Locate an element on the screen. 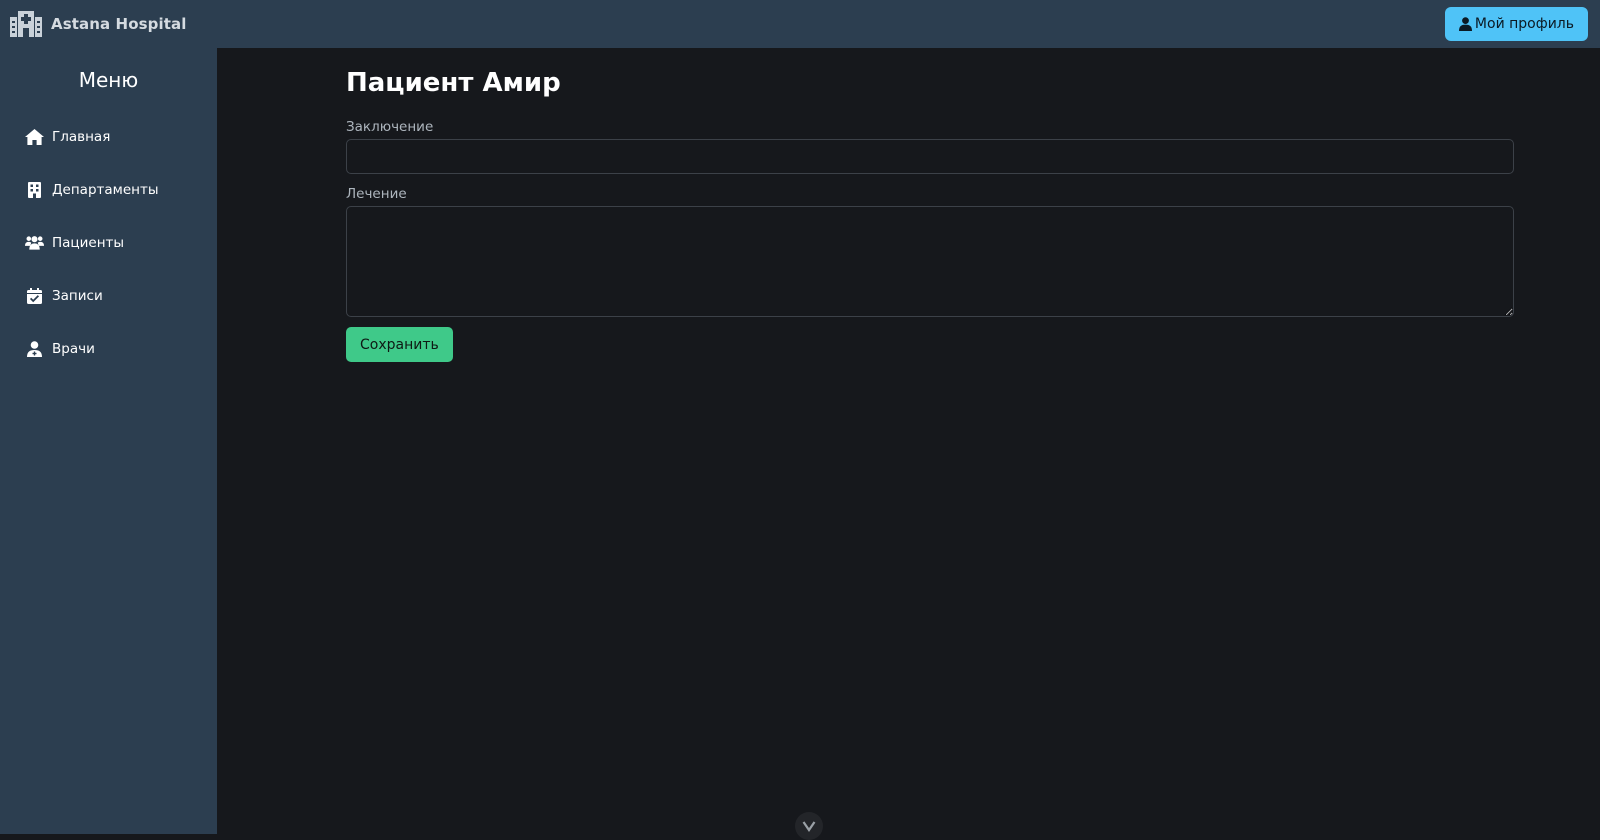  users-icon is located at coordinates (34, 242).